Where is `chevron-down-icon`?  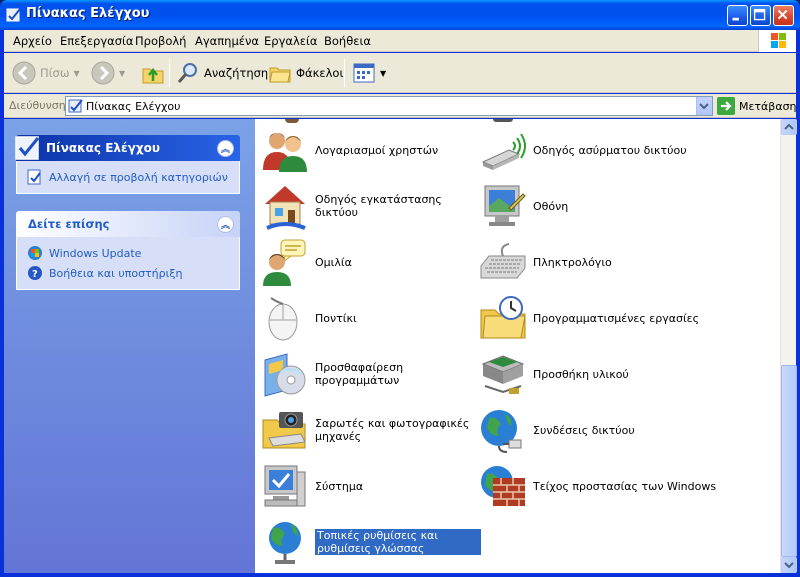
chevron-down-icon is located at coordinates (789, 565).